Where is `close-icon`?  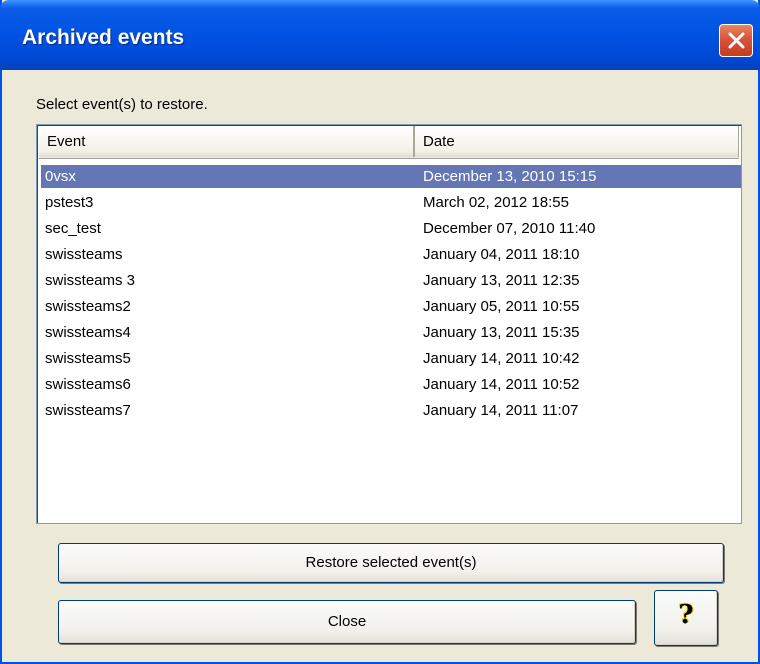 close-icon is located at coordinates (736, 40).